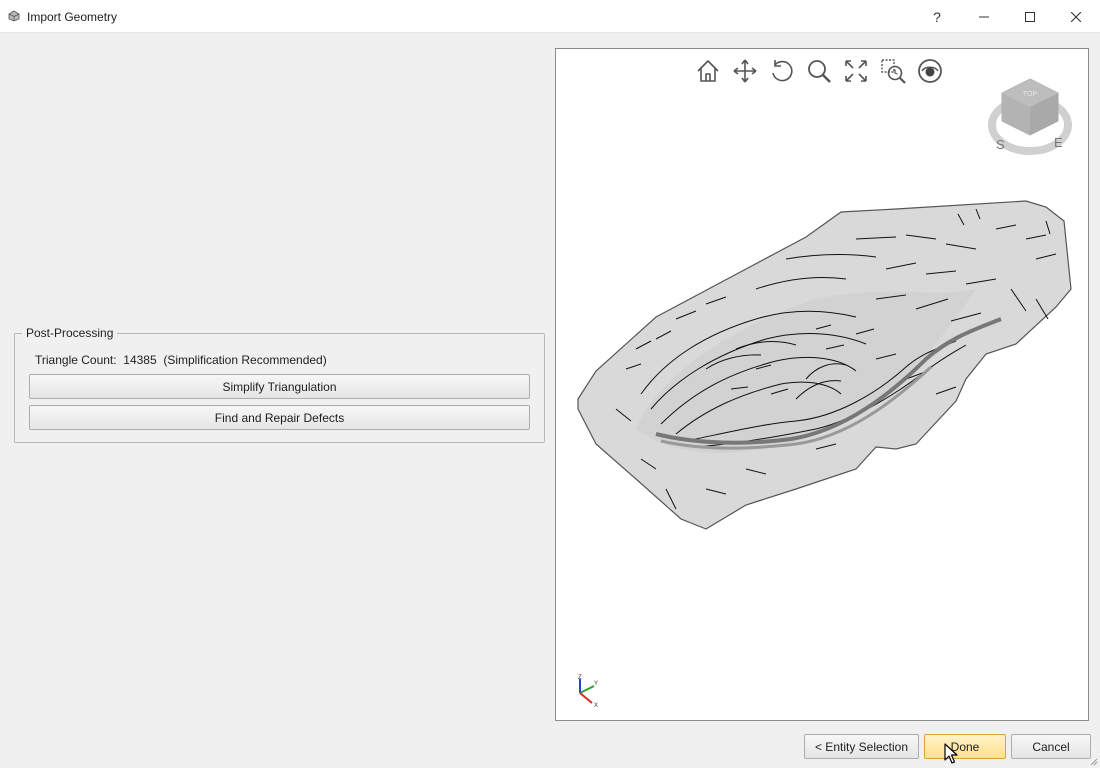 This screenshot has height=768, width=1100. What do you see at coordinates (965, 746) in the screenshot?
I see `done-button: Done` at bounding box center [965, 746].